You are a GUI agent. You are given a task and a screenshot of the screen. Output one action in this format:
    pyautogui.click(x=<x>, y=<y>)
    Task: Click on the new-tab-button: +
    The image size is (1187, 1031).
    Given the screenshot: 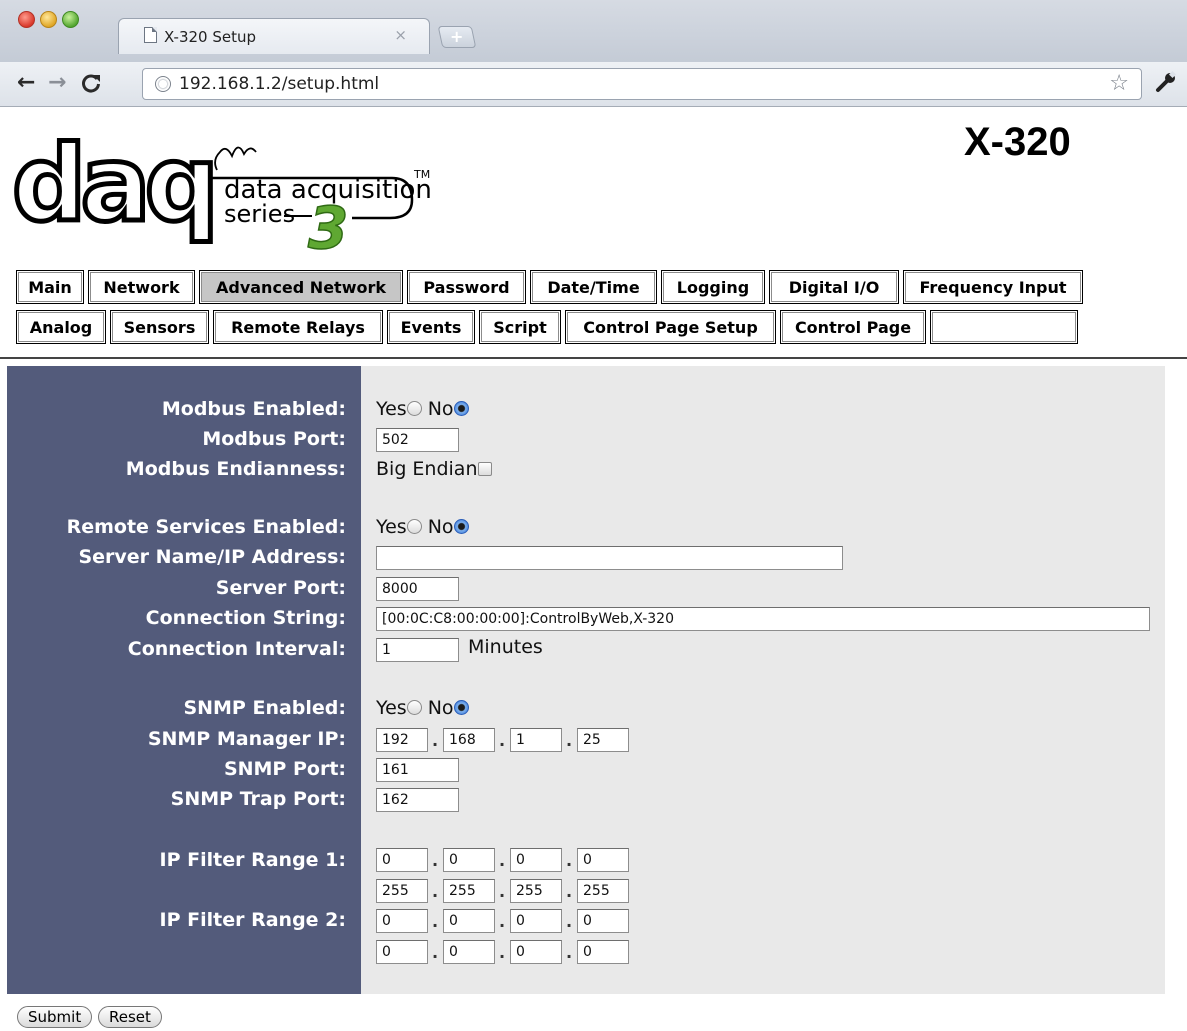 What is the action you would take?
    pyautogui.click(x=457, y=37)
    